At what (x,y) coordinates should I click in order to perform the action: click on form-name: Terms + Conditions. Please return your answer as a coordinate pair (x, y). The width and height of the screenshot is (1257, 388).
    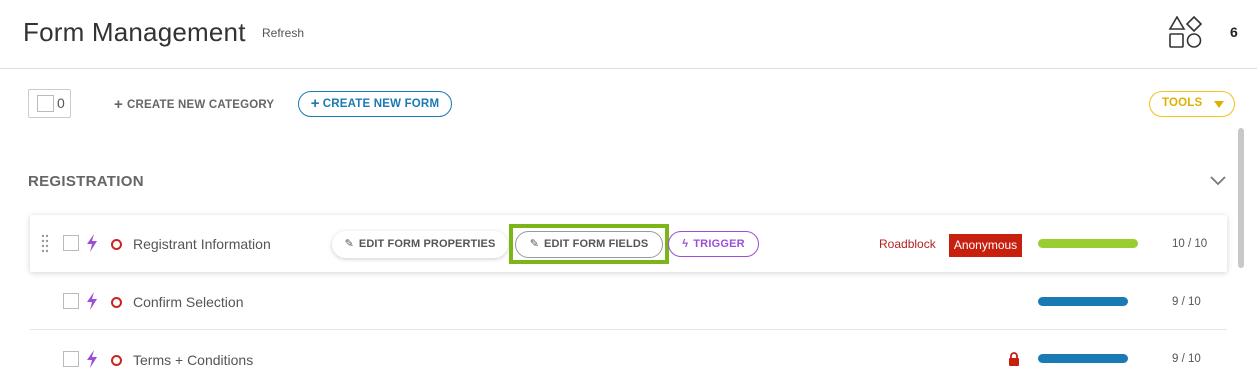
    Looking at the image, I should click on (193, 360).